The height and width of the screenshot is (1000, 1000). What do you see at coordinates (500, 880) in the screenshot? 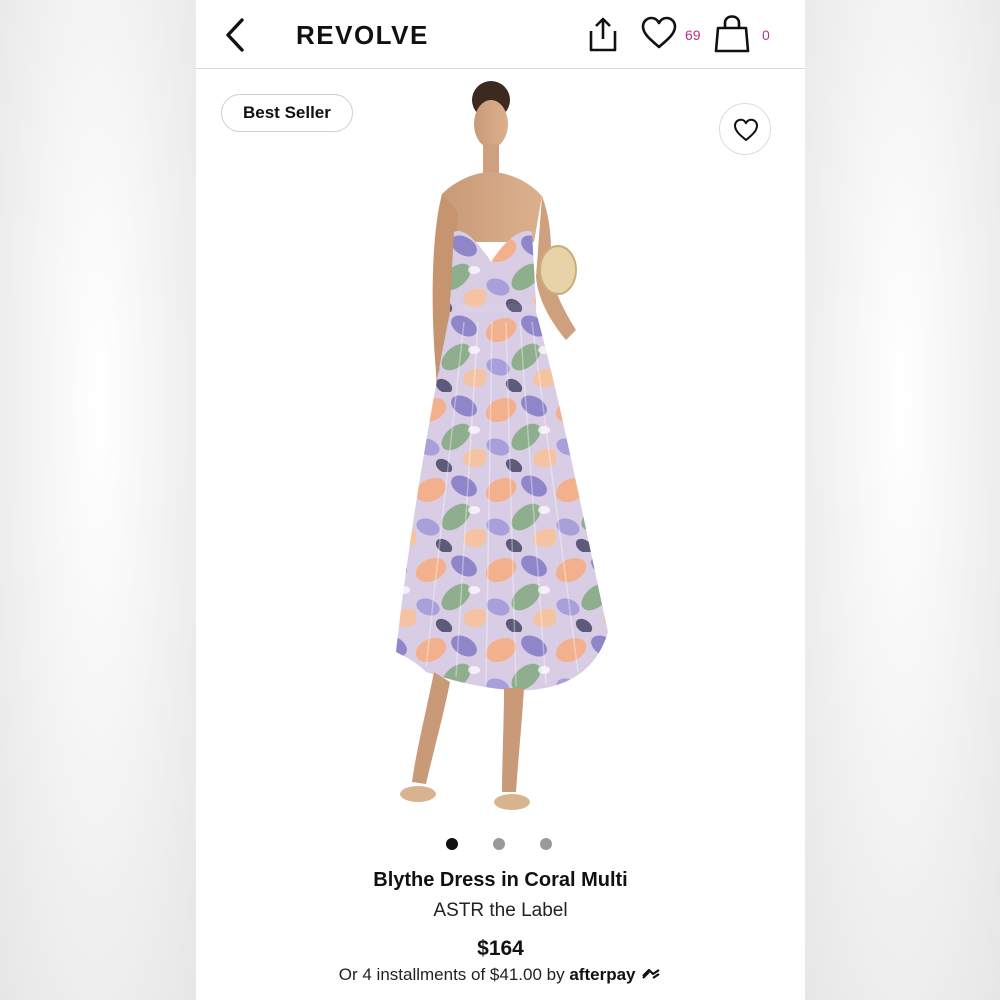
I see `product-title: Blythe Dress in Coral Multi` at bounding box center [500, 880].